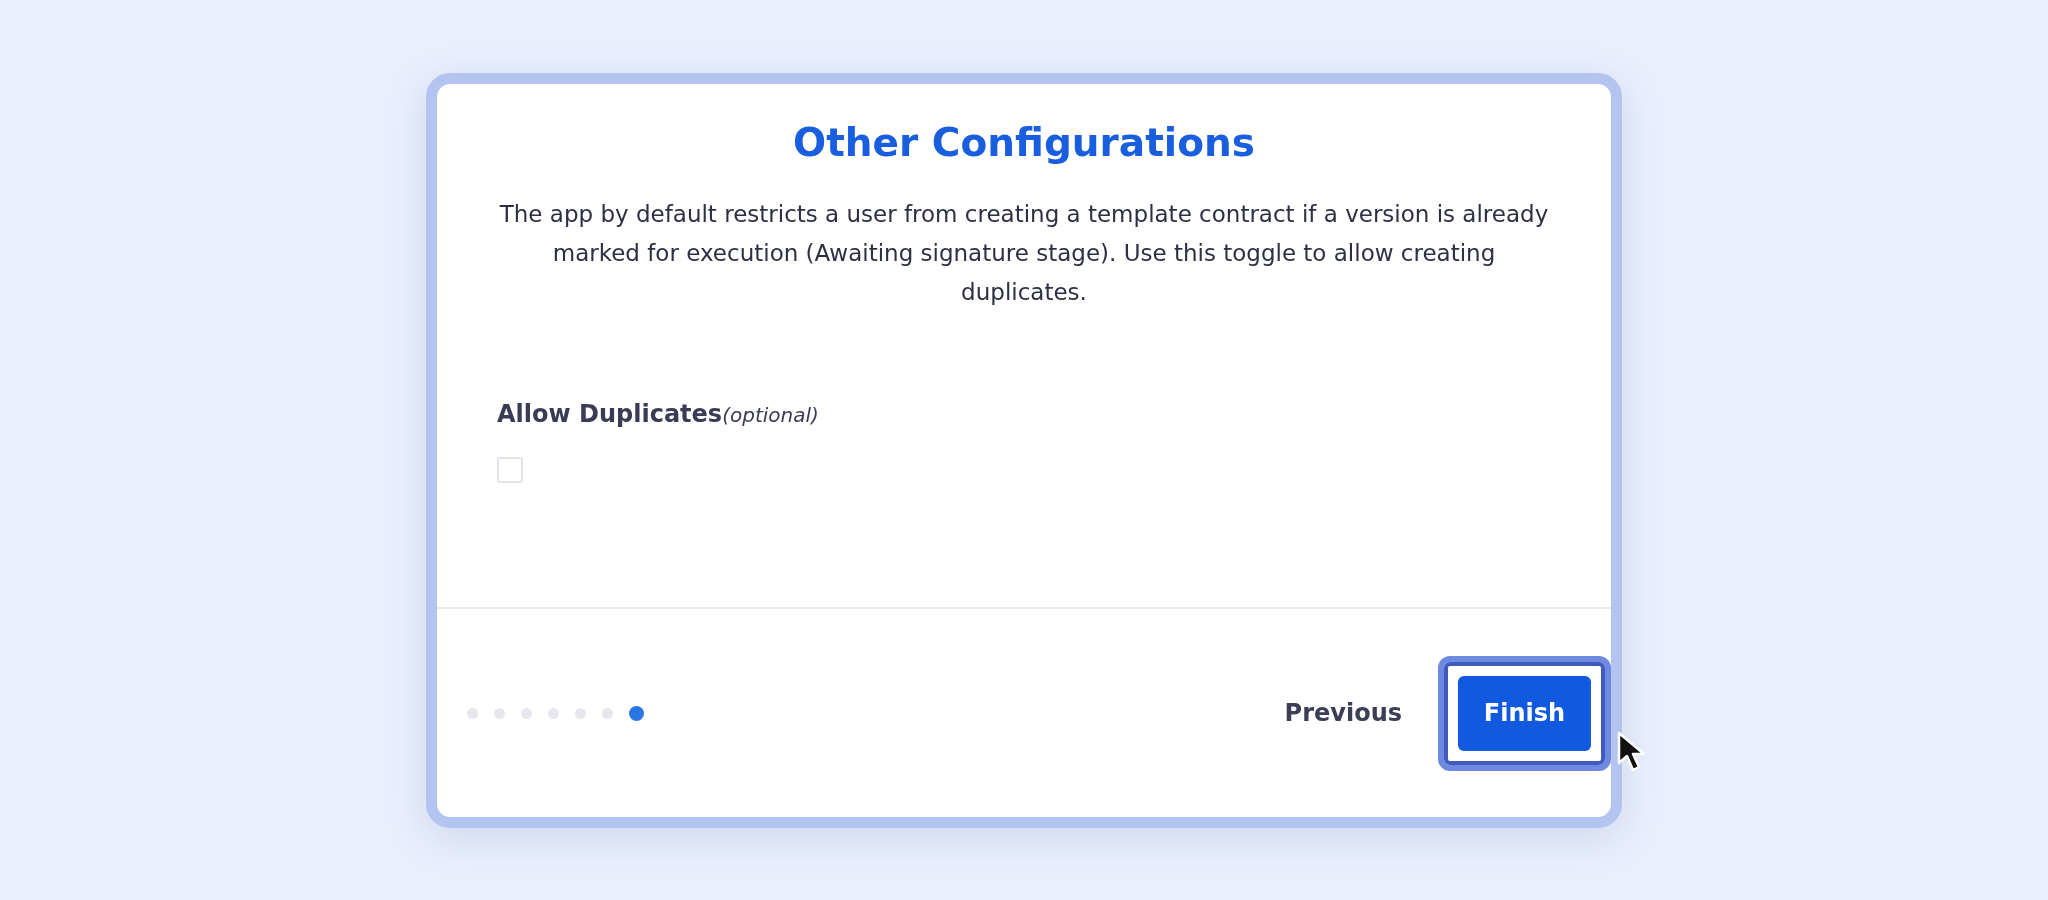  I want to click on previous-button: Previous, so click(1343, 713).